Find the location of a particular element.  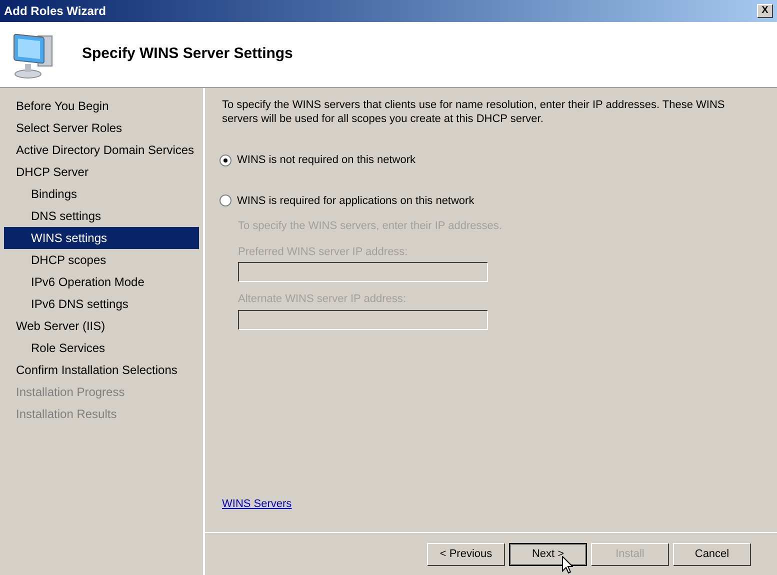

sidebar-item: DHCP Server is located at coordinates (101, 172).